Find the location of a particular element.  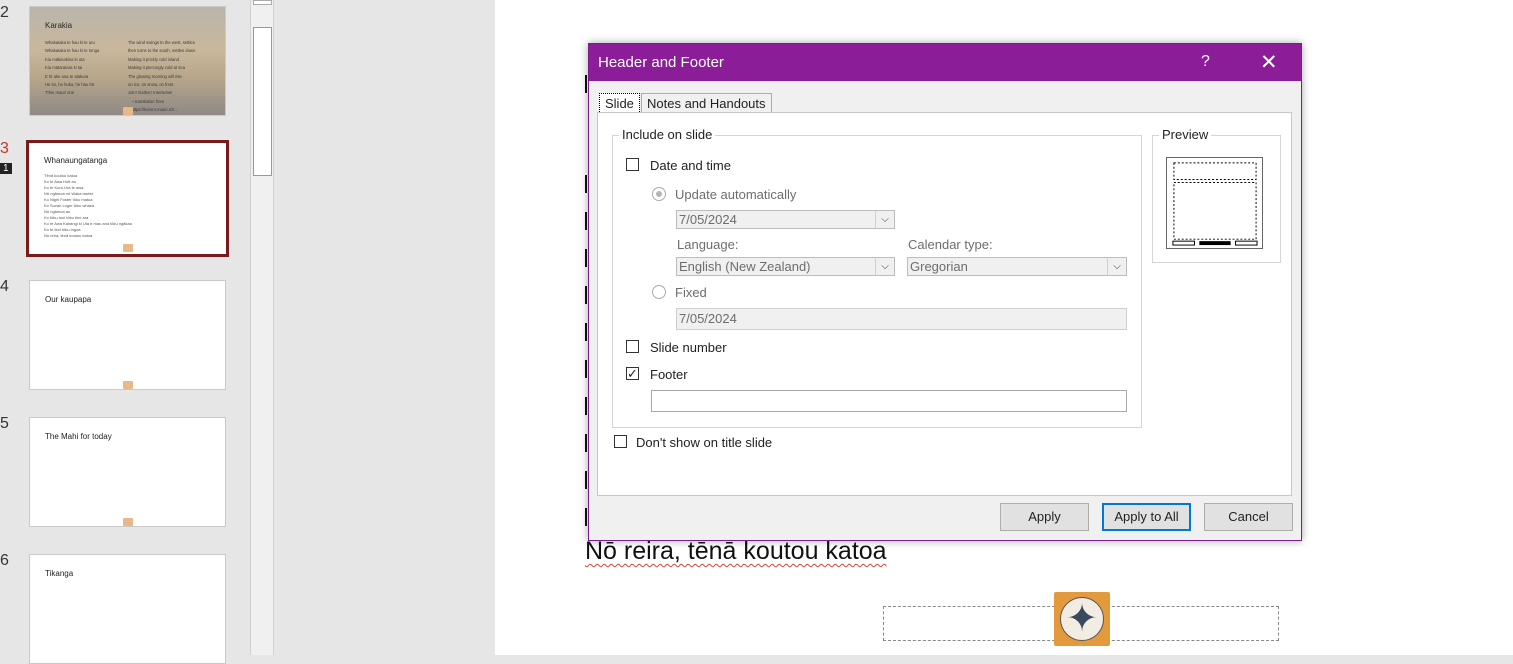

date-time-checkbox is located at coordinates (632, 164).